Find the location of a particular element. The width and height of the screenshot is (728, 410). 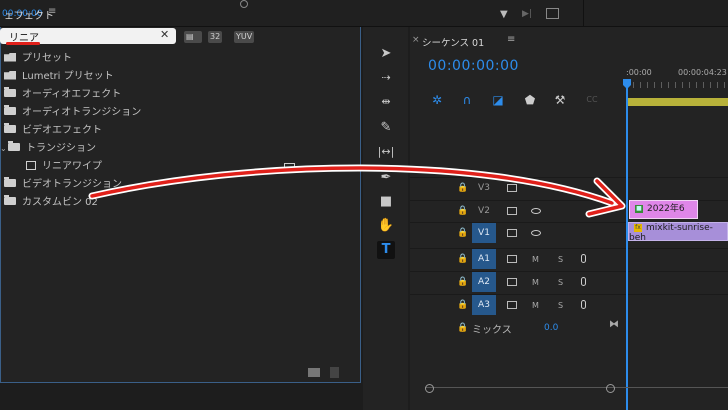

scroll-handle is located at coordinates (244, 4).